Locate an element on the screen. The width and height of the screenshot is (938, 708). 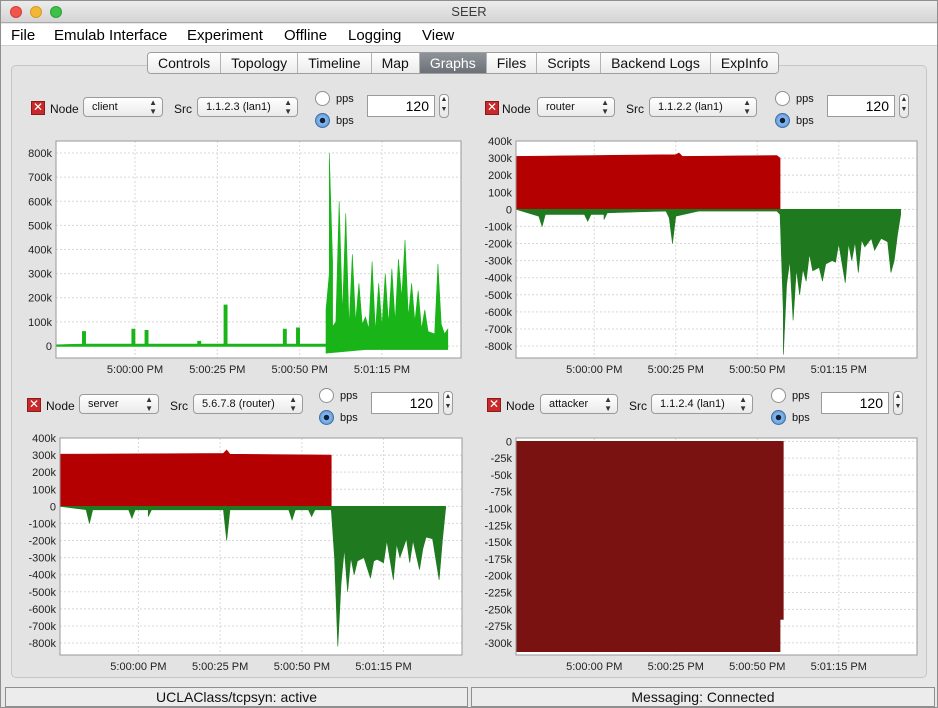
tab-map: Map is located at coordinates (395, 63).